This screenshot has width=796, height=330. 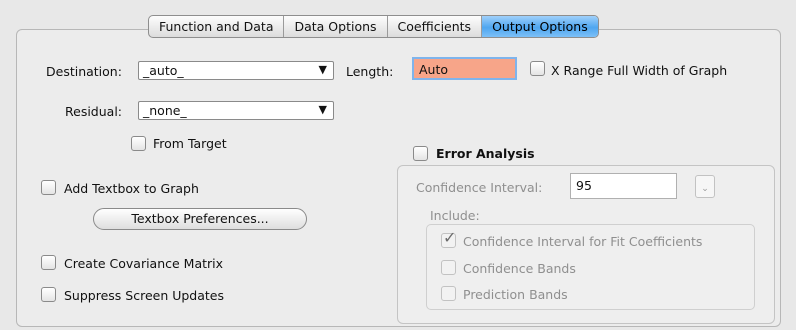 What do you see at coordinates (479, 187) in the screenshot?
I see `confidence-interval-label: Confidence Interval:` at bounding box center [479, 187].